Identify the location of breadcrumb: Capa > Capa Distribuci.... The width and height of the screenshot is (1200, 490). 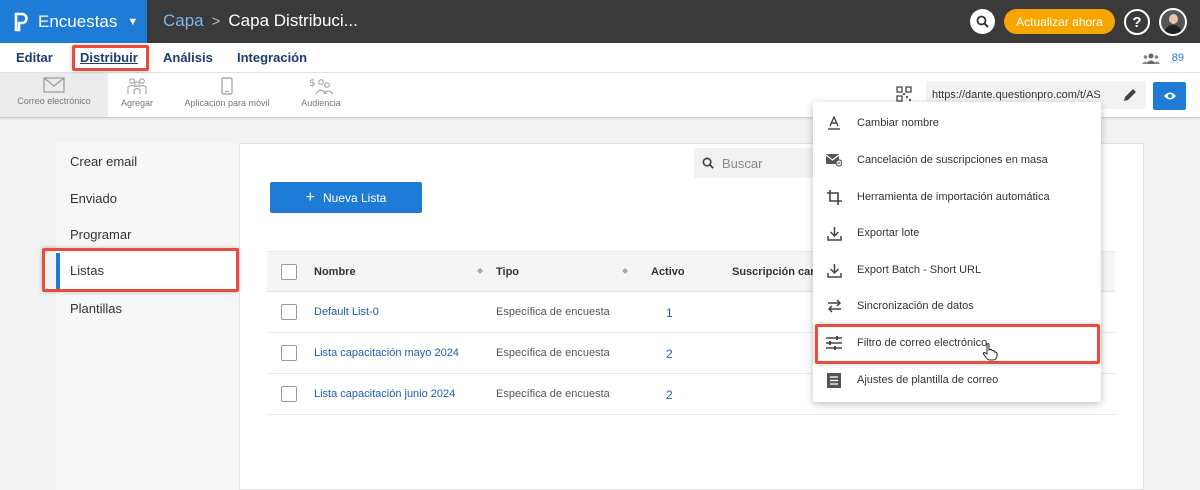
(260, 21).